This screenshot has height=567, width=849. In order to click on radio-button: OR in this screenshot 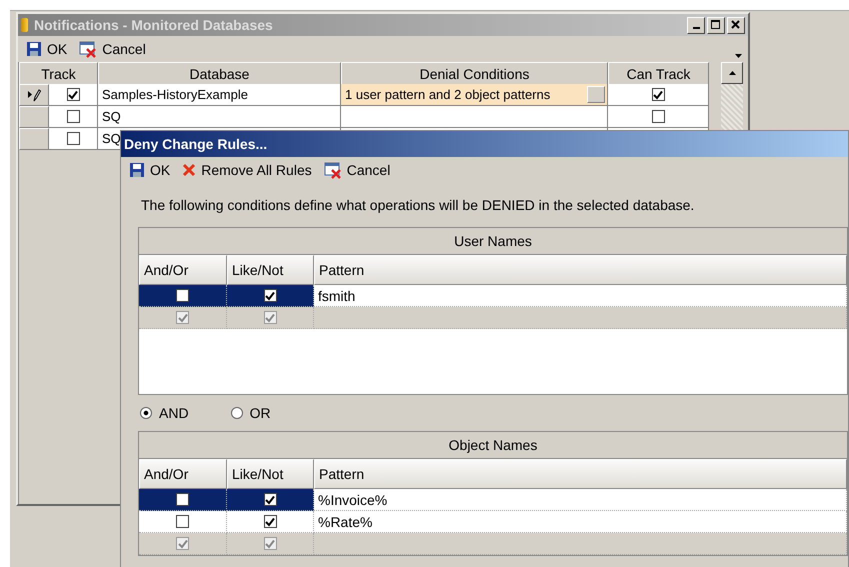, I will do `click(250, 413)`.